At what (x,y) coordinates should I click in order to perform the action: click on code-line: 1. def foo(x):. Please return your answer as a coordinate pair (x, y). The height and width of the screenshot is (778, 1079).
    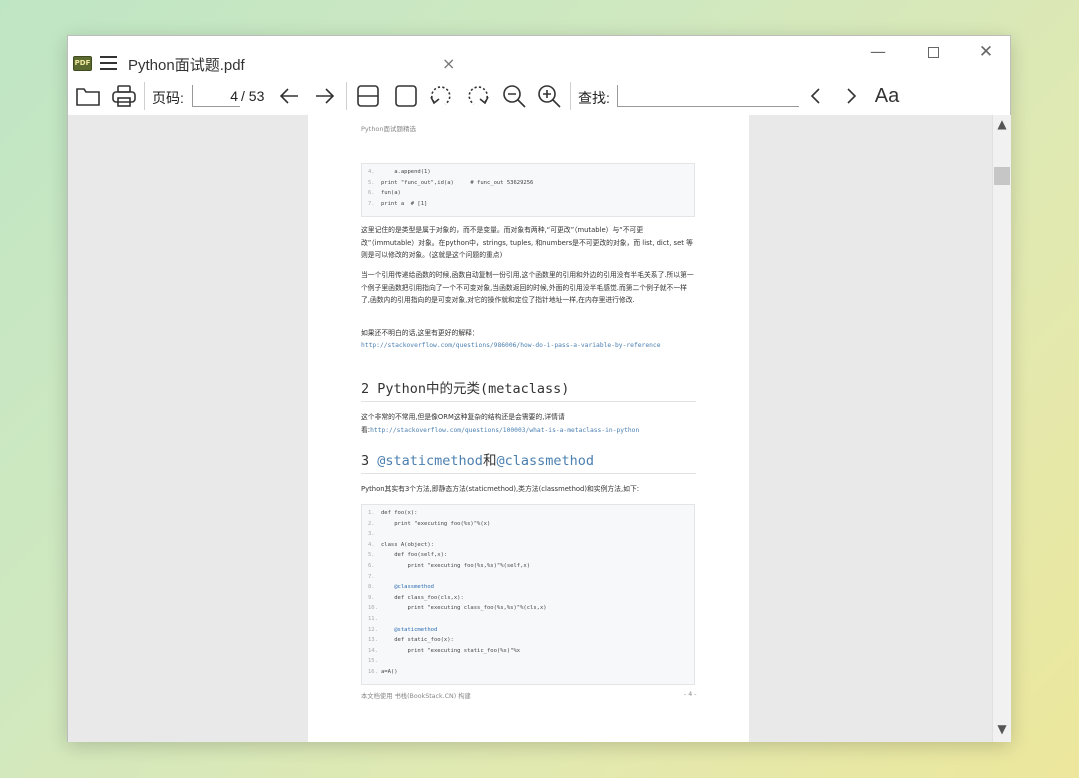
    Looking at the image, I should click on (393, 513).